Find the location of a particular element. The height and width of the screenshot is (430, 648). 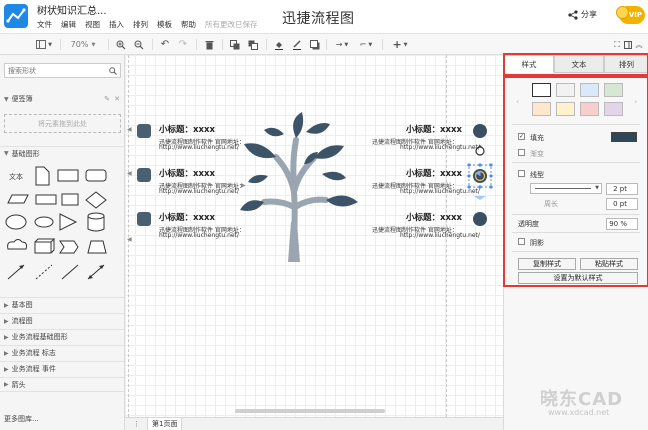

zoom-out-button is located at coordinates (139, 44).